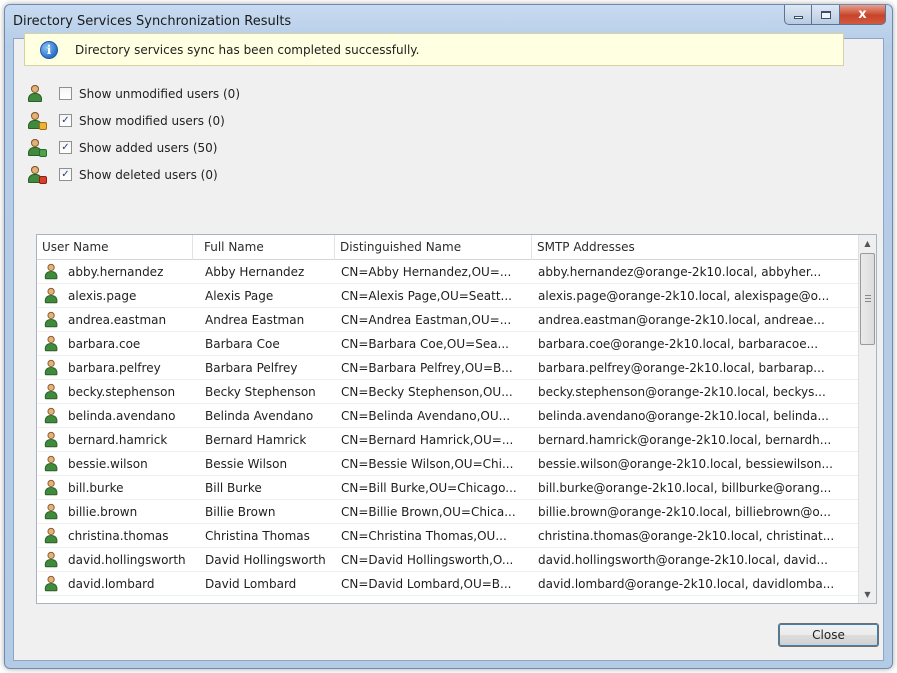  I want to click on cell-user-name: christina.thomas, so click(121, 536).